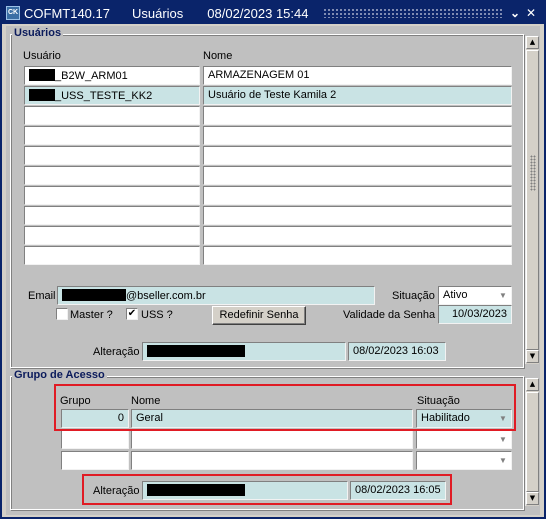  What do you see at coordinates (398, 490) in the screenshot?
I see `grupo-alteracao-date-field: 08/02/2023 16:05` at bounding box center [398, 490].